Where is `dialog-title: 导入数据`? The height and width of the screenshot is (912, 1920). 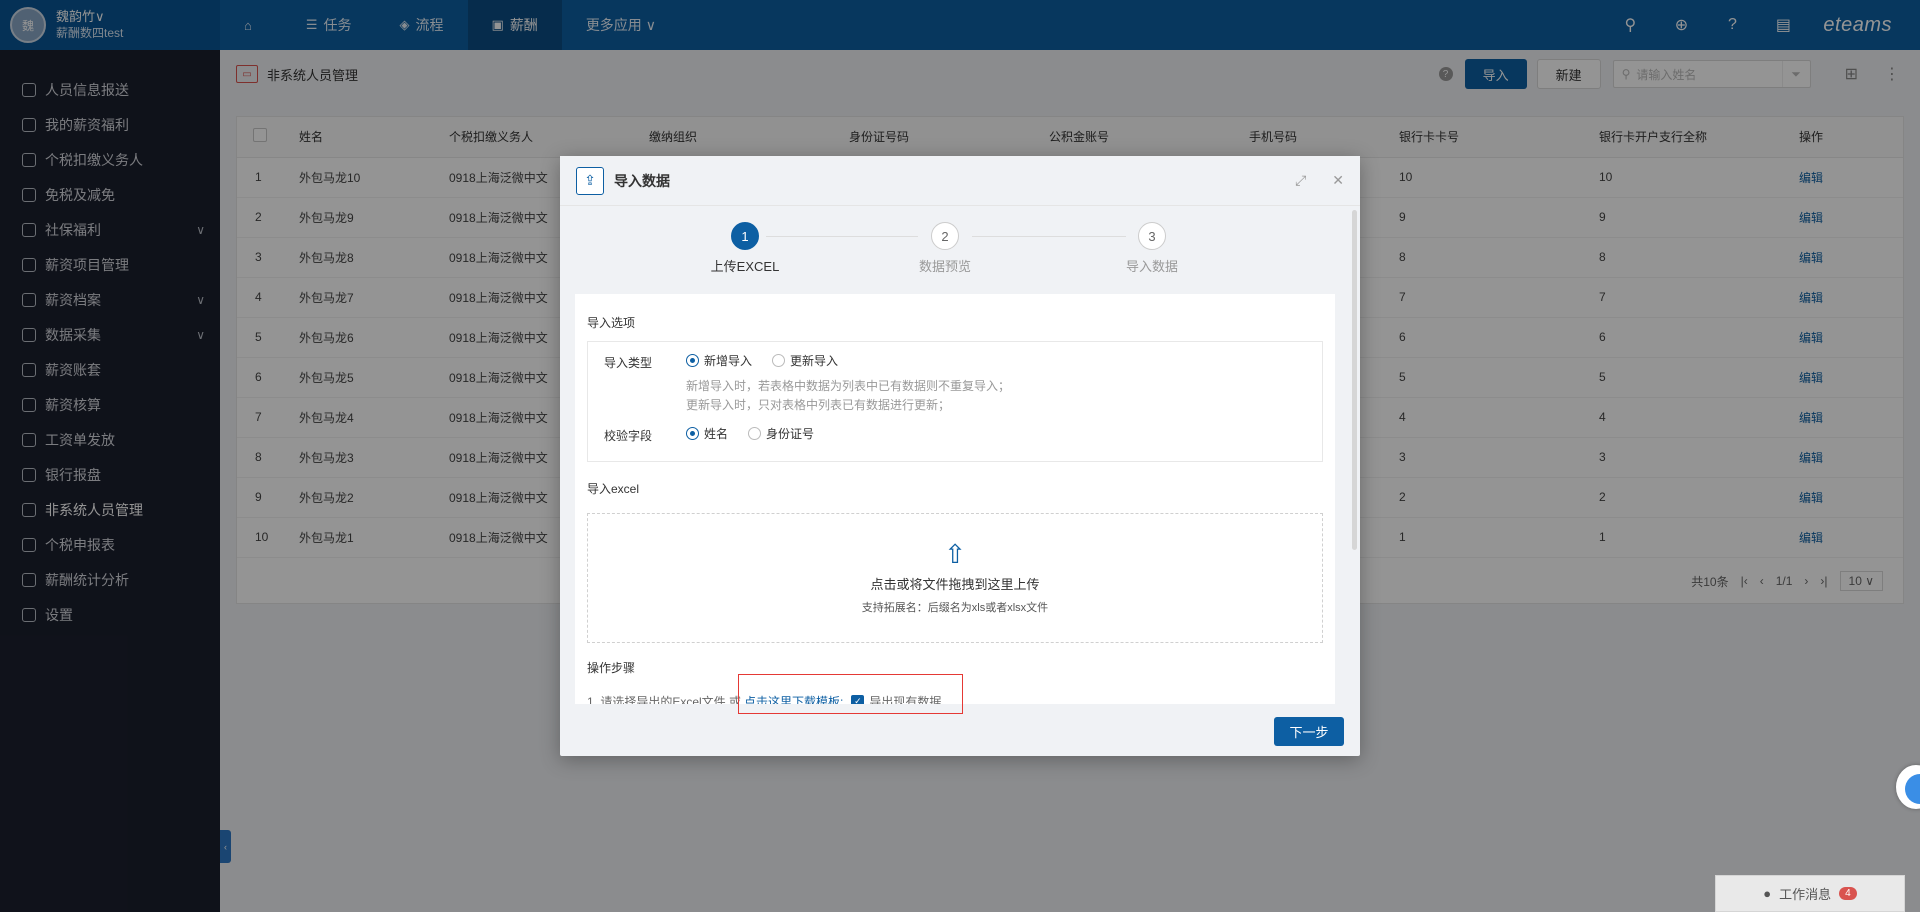 dialog-title: 导入数据 is located at coordinates (642, 180).